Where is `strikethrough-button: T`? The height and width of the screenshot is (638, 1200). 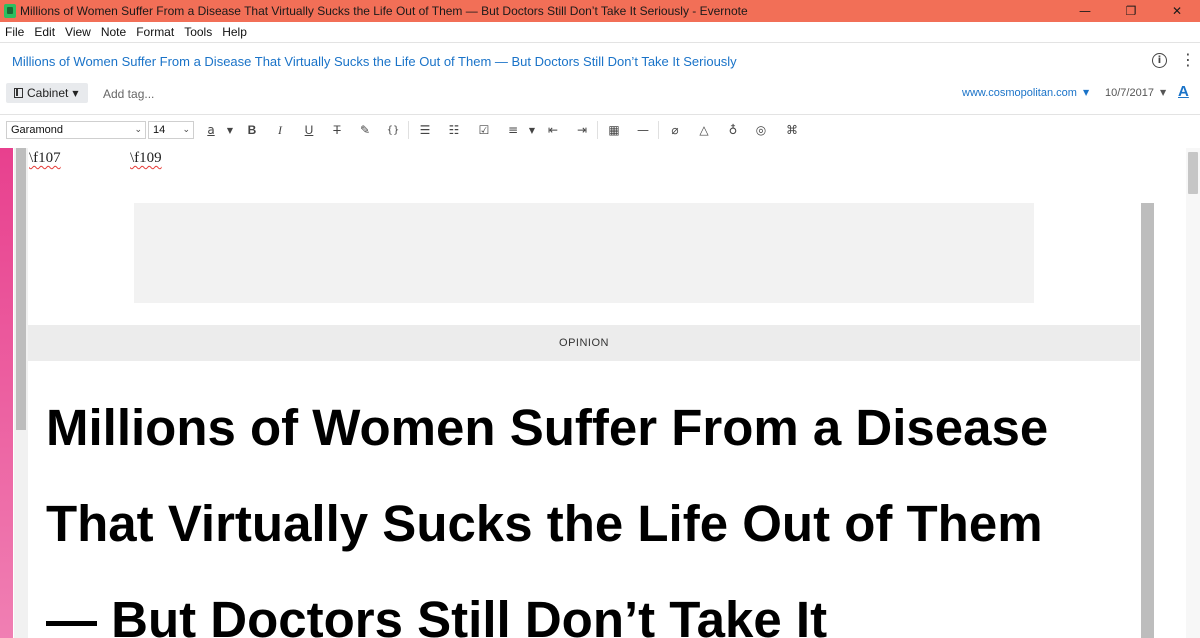 strikethrough-button: T is located at coordinates (337, 130).